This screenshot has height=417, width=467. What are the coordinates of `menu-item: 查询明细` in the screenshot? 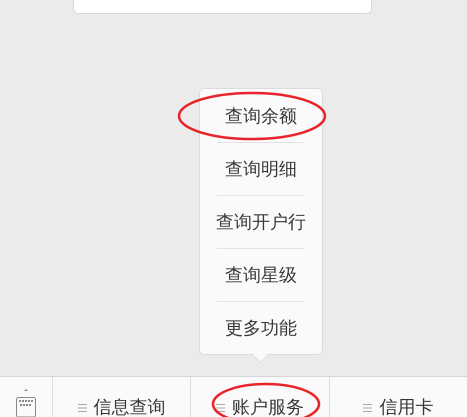 It's located at (261, 168).